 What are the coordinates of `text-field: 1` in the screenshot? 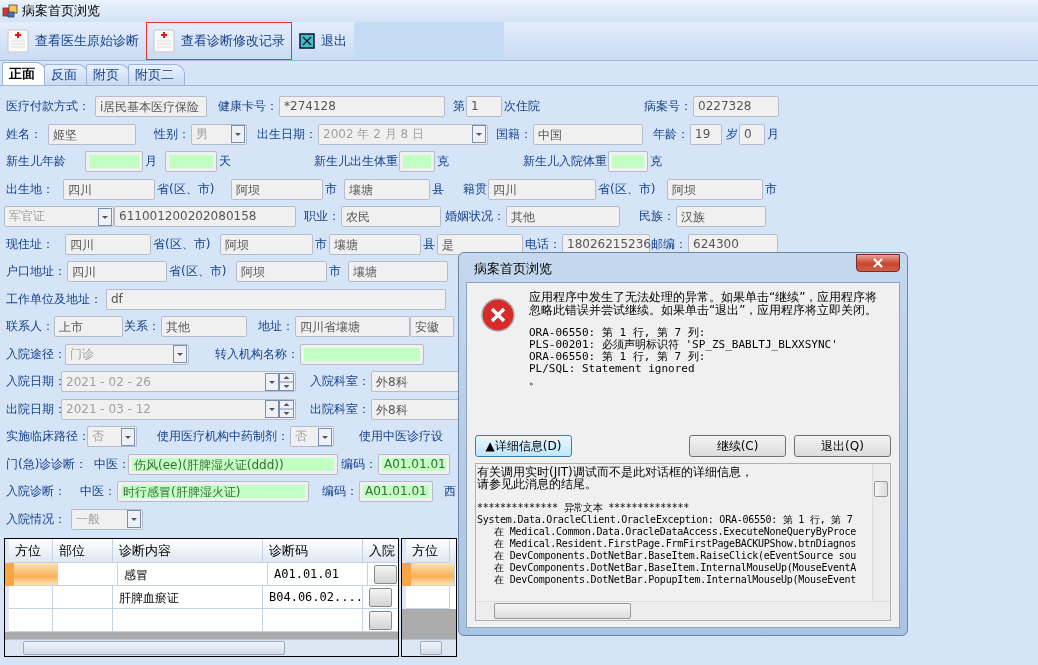 It's located at (484, 107).